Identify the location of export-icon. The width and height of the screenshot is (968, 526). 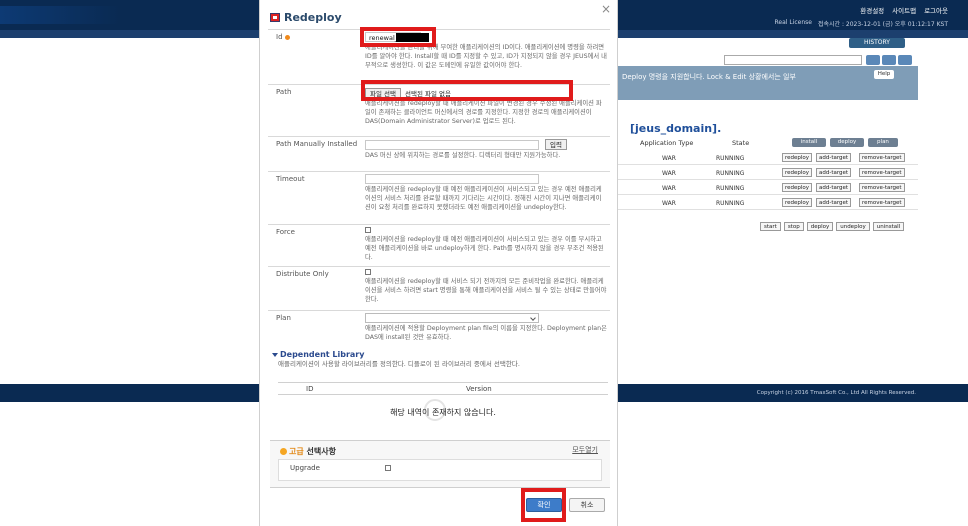
(905, 60).